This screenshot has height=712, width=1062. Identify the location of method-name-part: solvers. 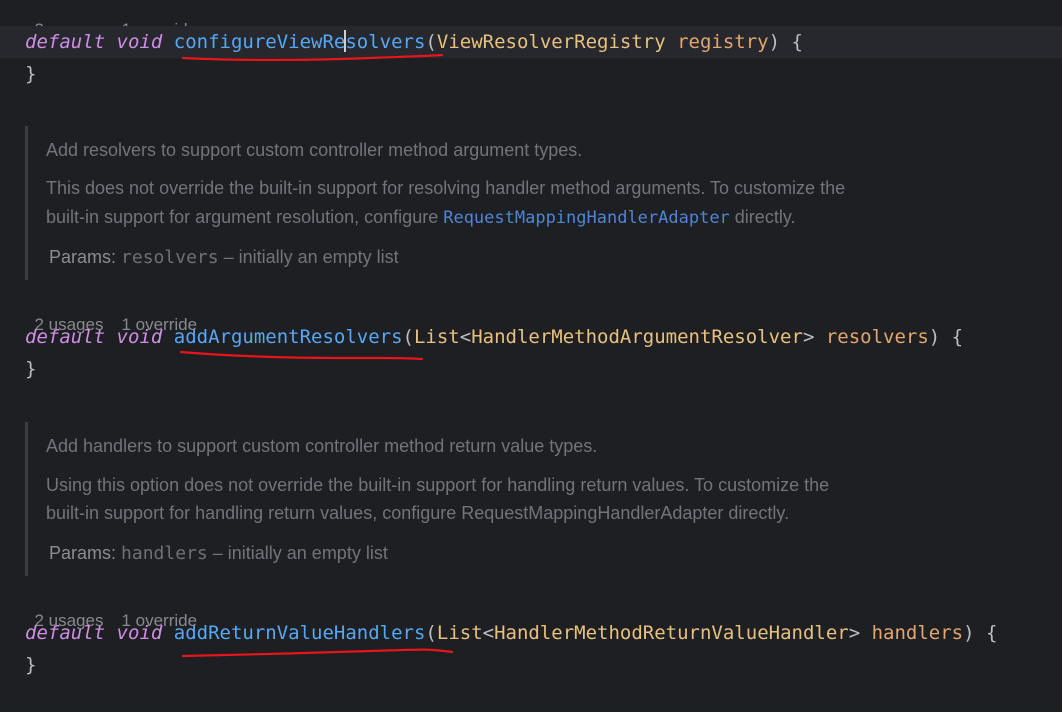
(385, 42).